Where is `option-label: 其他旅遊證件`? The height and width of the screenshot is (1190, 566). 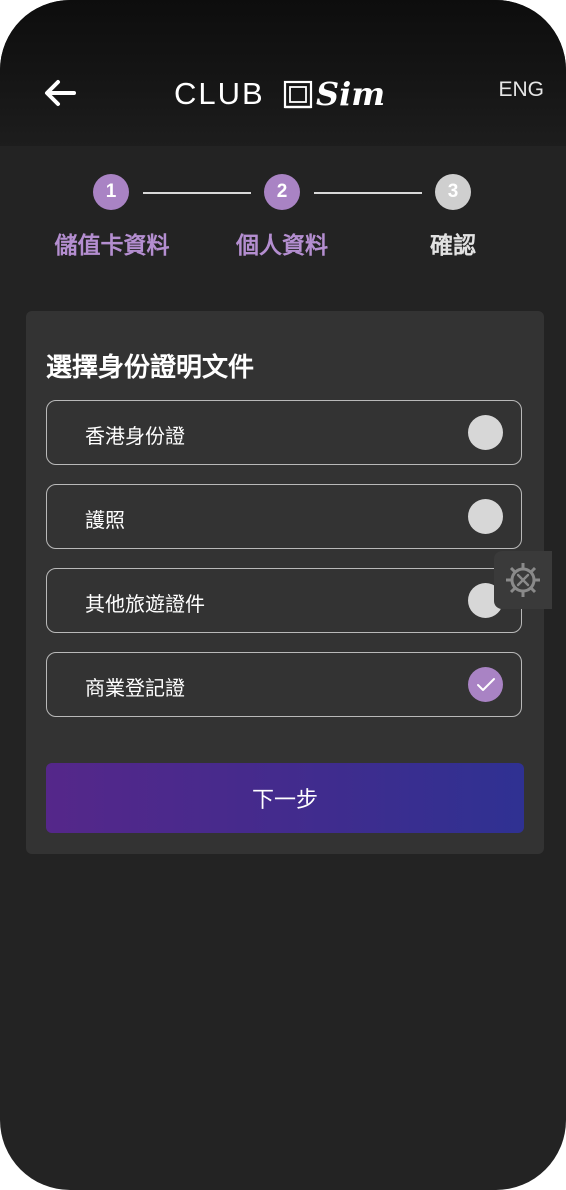
option-label: 其他旅遊證件 is located at coordinates (145, 604).